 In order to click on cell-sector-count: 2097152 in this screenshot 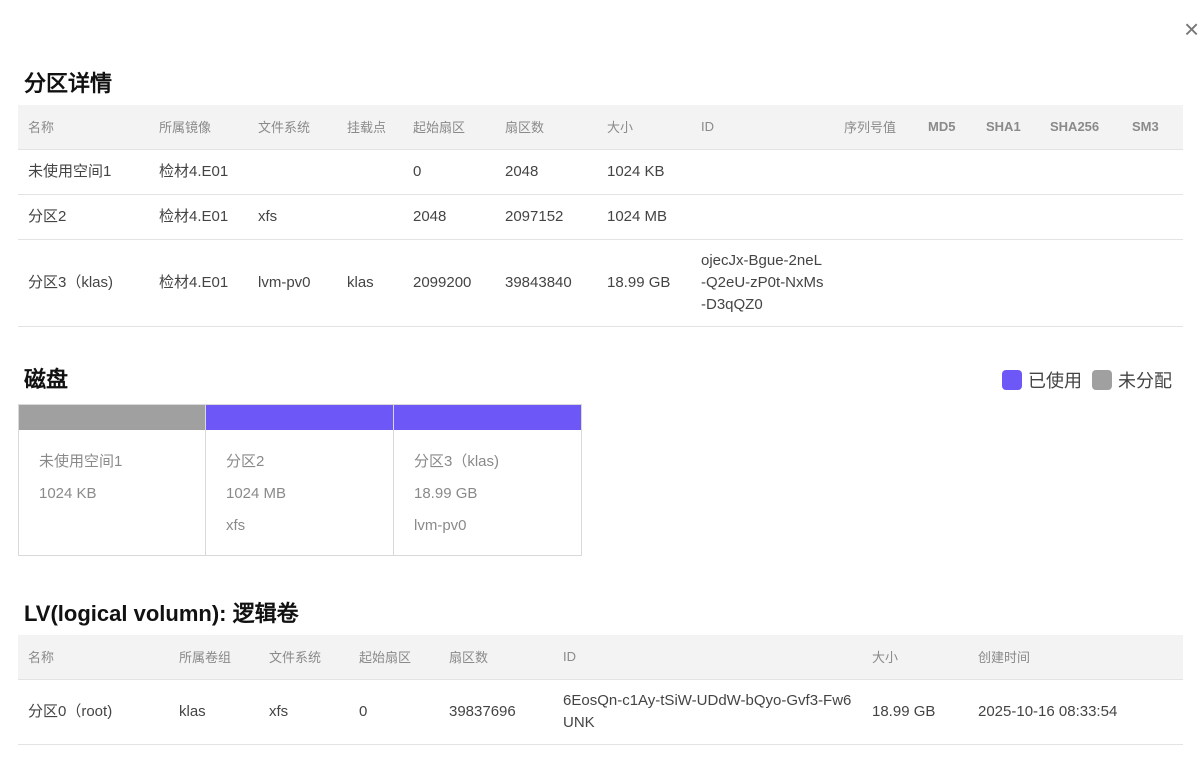, I will do `click(546, 217)`.